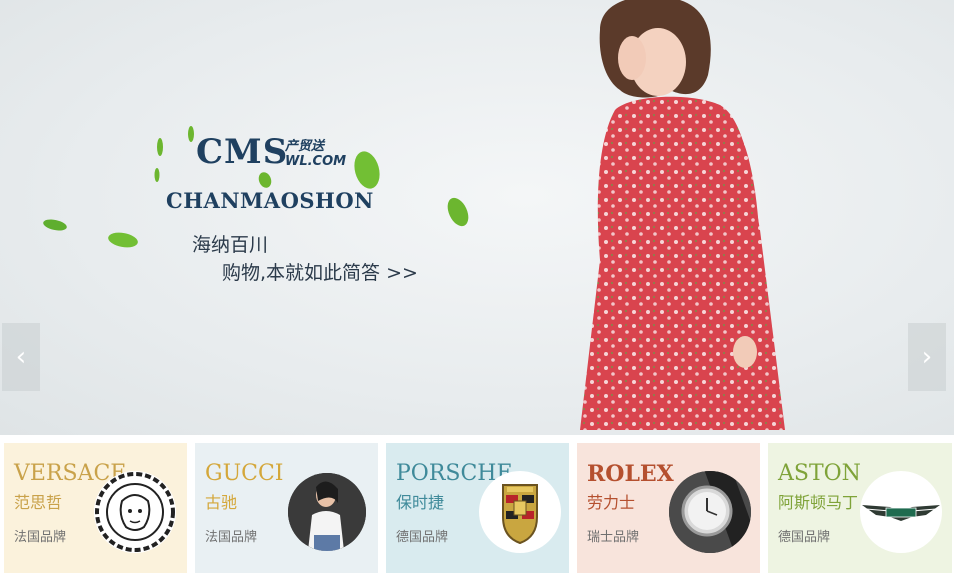  I want to click on aston-martin-wings-icon, so click(901, 512).